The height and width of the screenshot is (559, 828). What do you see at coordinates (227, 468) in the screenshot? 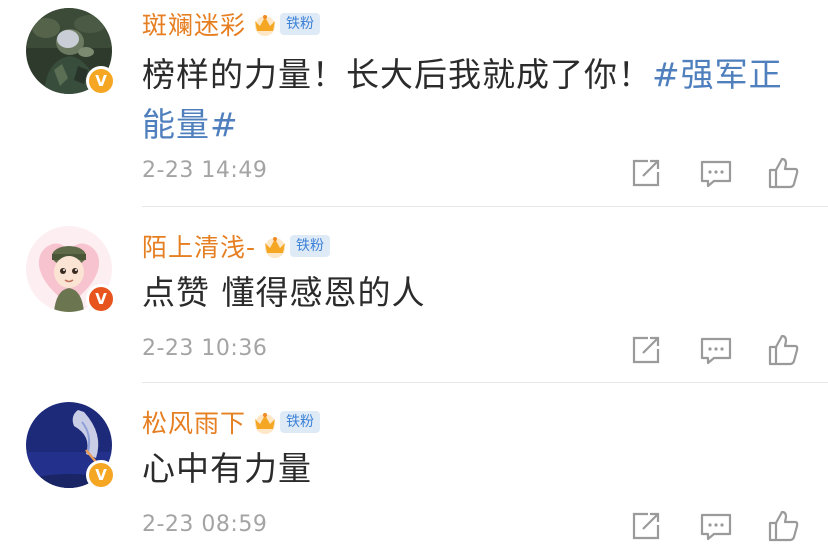
I see `comment-text: 心中有力量` at bounding box center [227, 468].